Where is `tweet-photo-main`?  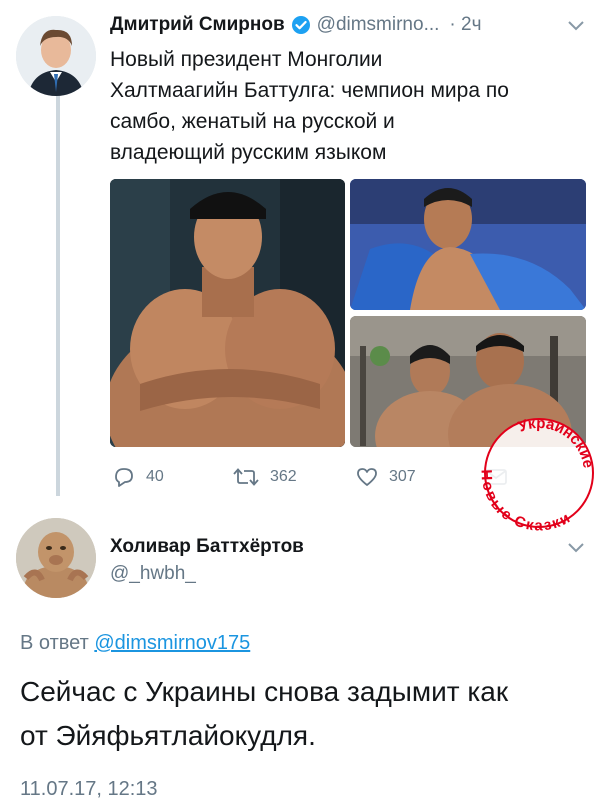
tweet-photo-main is located at coordinates (227, 313).